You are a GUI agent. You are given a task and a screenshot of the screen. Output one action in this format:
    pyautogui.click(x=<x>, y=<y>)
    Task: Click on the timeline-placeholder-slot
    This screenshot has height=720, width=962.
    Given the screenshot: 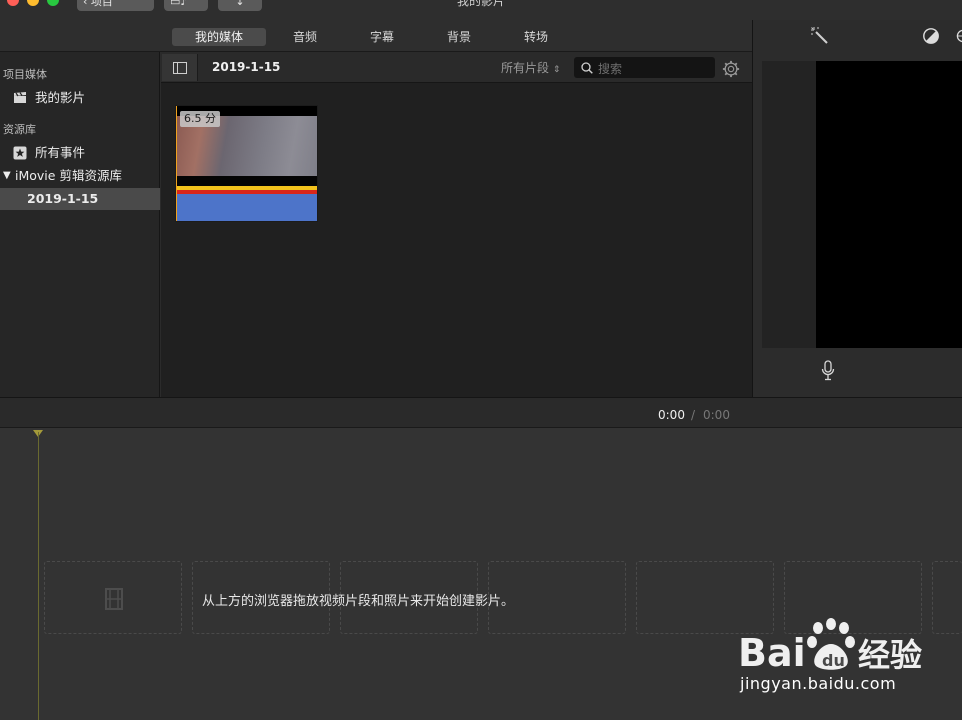 What is the action you would take?
    pyautogui.click(x=113, y=597)
    